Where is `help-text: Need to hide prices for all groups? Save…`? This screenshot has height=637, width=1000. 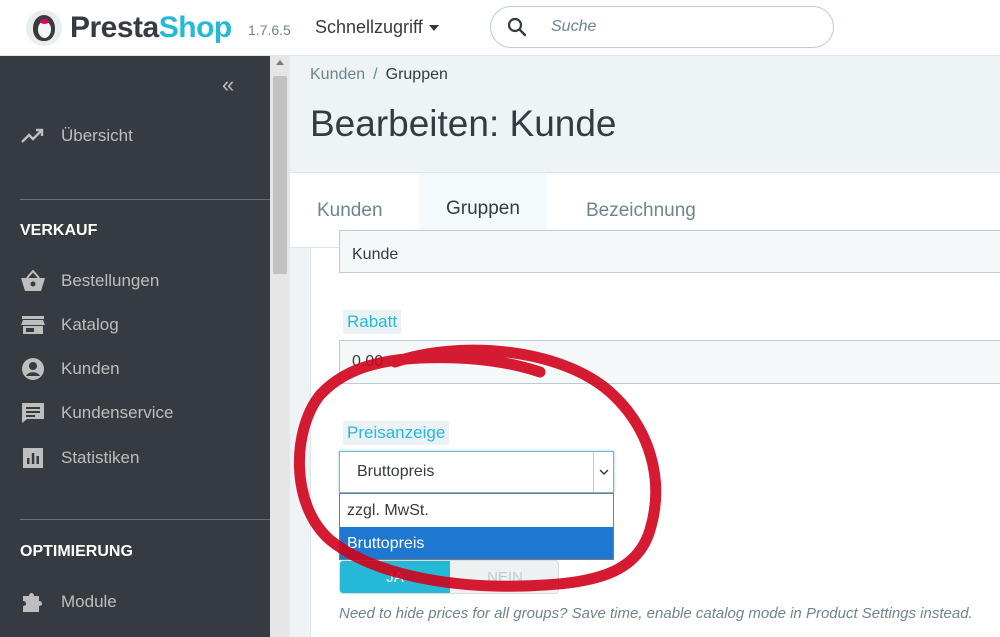 help-text: Need to hide prices for all groups? Save… is located at coordinates (656, 613).